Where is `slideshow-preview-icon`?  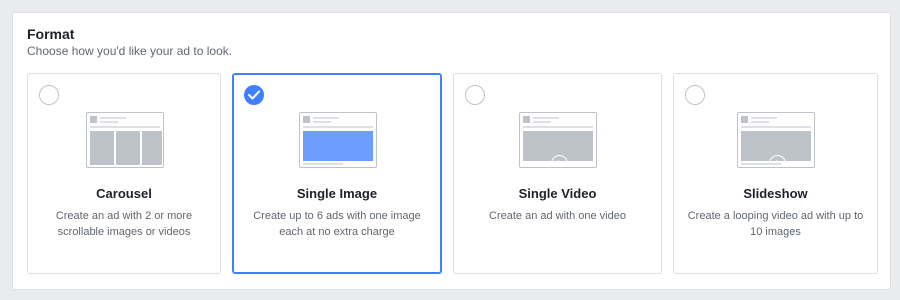 slideshow-preview-icon is located at coordinates (776, 140).